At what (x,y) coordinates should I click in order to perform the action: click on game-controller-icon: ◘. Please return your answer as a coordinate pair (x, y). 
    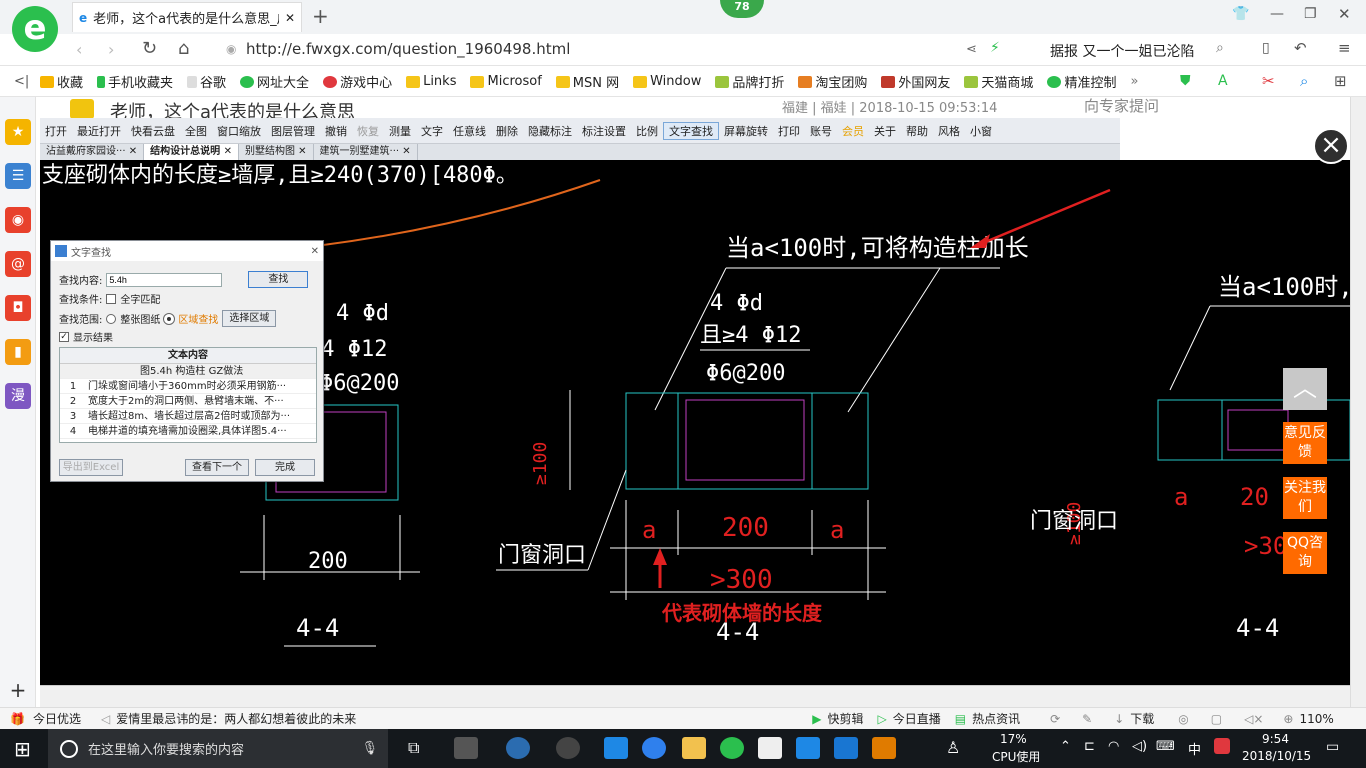
    Looking at the image, I should click on (18, 308).